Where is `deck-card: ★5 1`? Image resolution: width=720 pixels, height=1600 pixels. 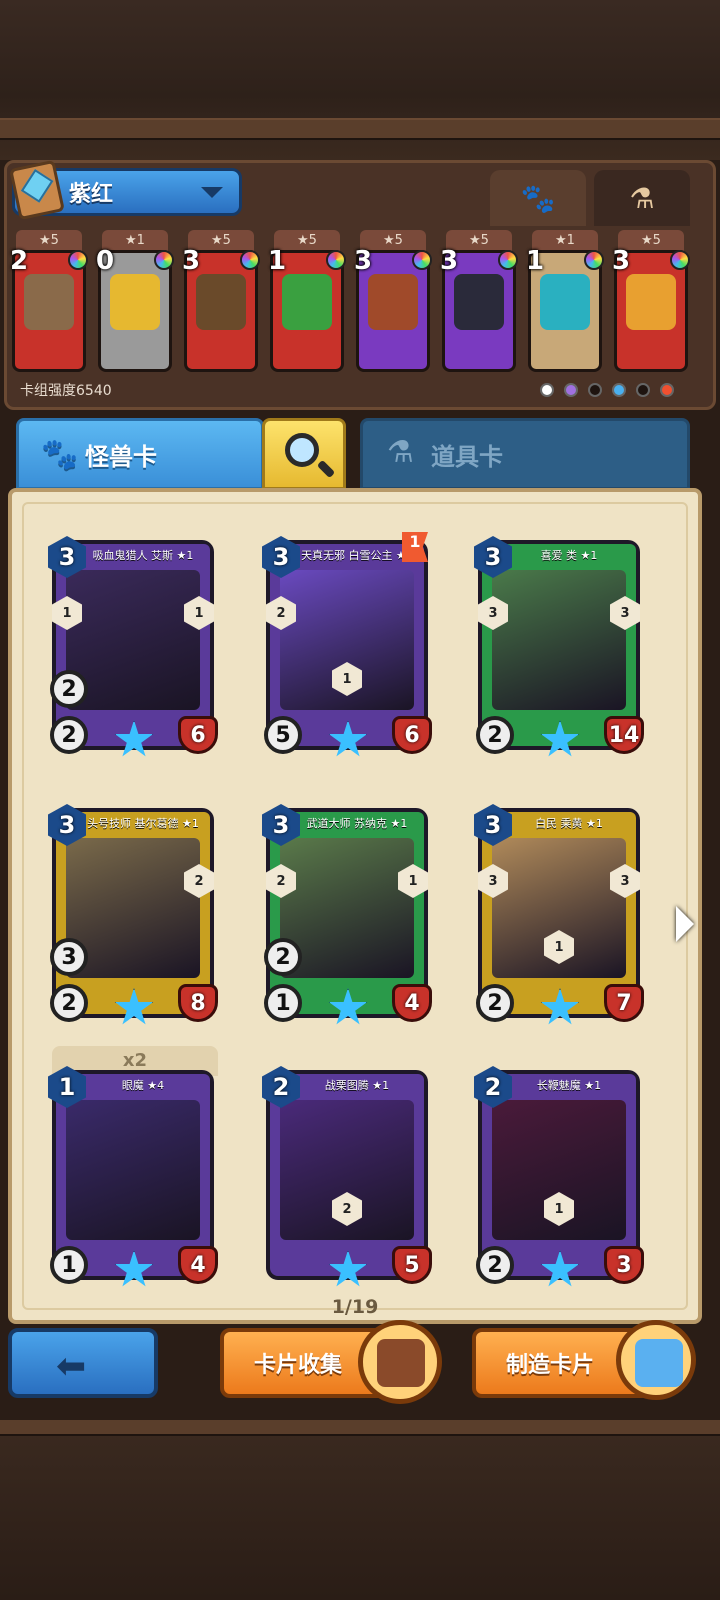 deck-card: ★5 1 is located at coordinates (307, 302).